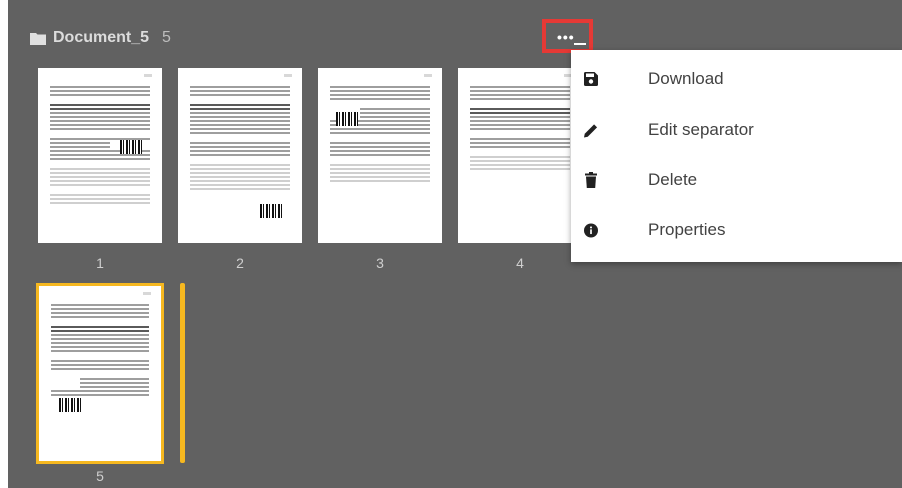 This screenshot has width=902, height=488. What do you see at coordinates (4, 244) in the screenshot?
I see `left-edge` at bounding box center [4, 244].